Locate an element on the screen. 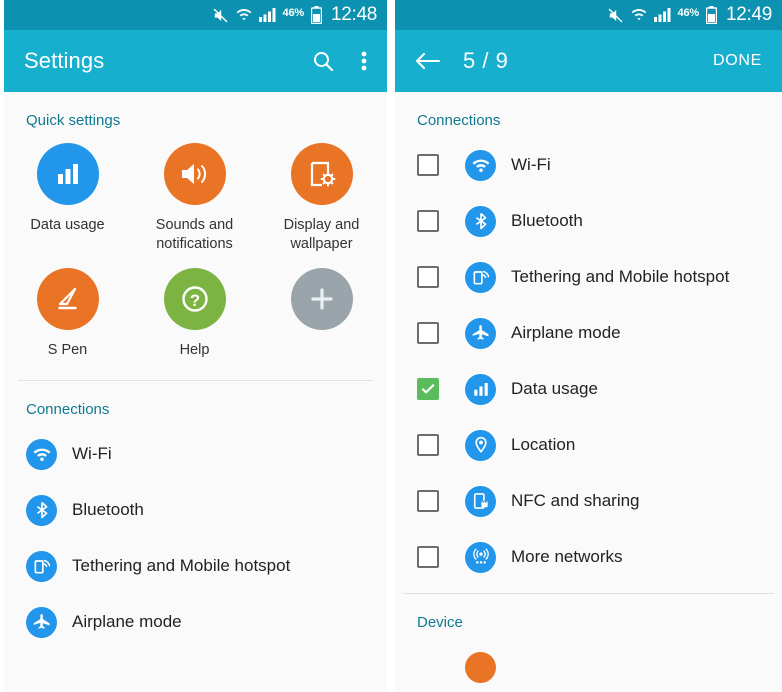 This screenshot has height=692, width=782. checkbox-bluetooth is located at coordinates (428, 221).